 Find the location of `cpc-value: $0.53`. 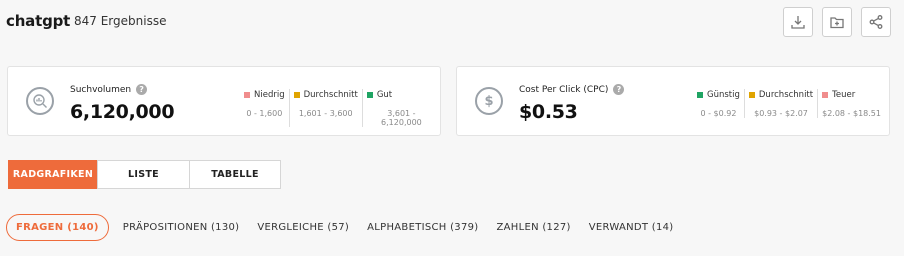

cpc-value: $0.53 is located at coordinates (548, 112).